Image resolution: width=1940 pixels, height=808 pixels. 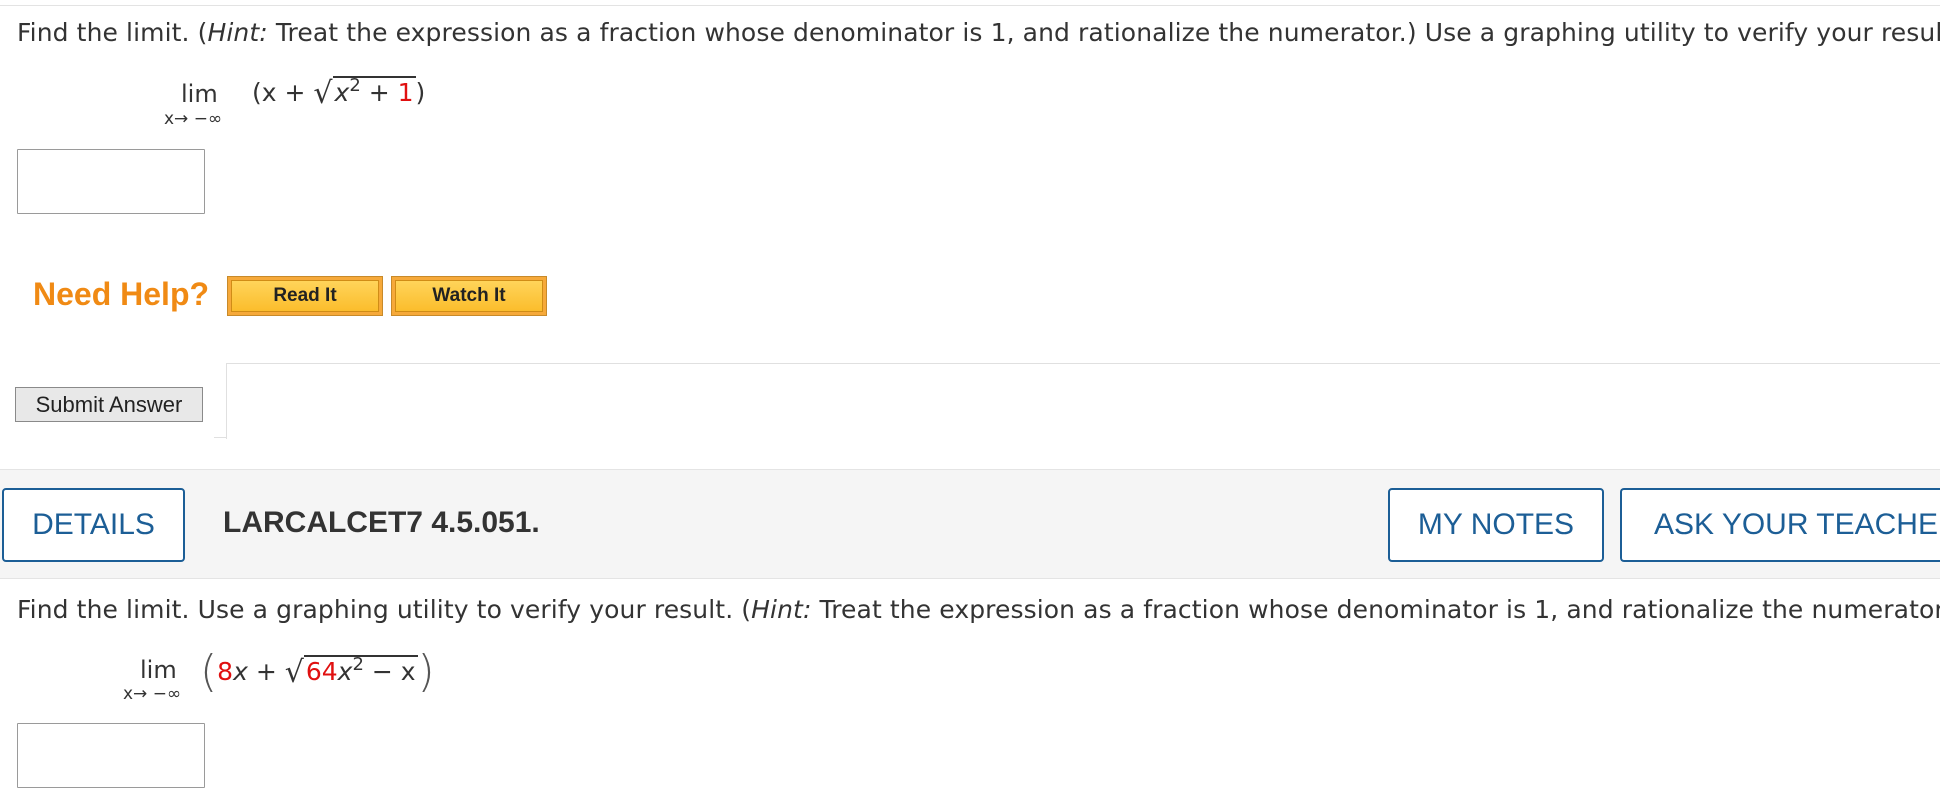 What do you see at coordinates (266, 671) in the screenshot?
I see `plus-sign: +` at bounding box center [266, 671].